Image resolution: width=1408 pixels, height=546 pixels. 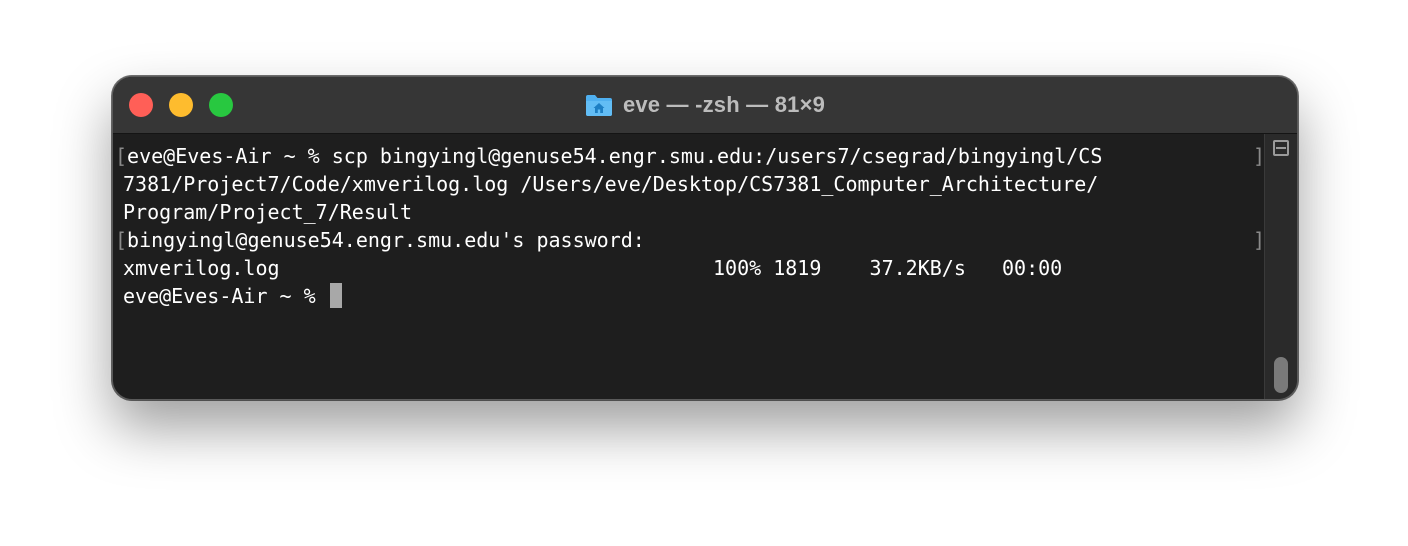 What do you see at coordinates (335, 295) in the screenshot?
I see `text-cursor` at bounding box center [335, 295].